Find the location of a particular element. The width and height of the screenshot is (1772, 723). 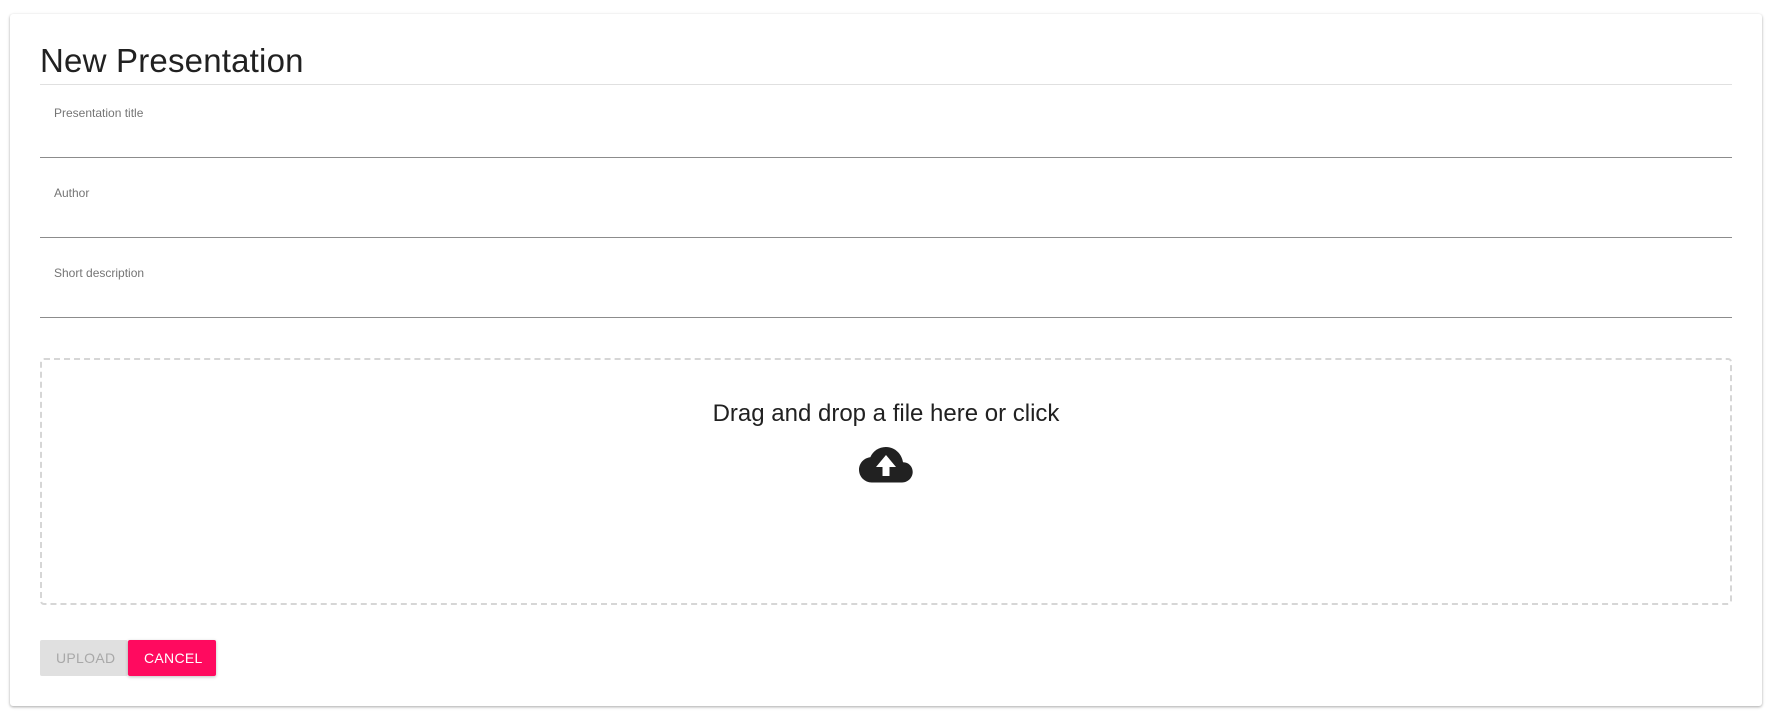

author-input is located at coordinates (886, 218).